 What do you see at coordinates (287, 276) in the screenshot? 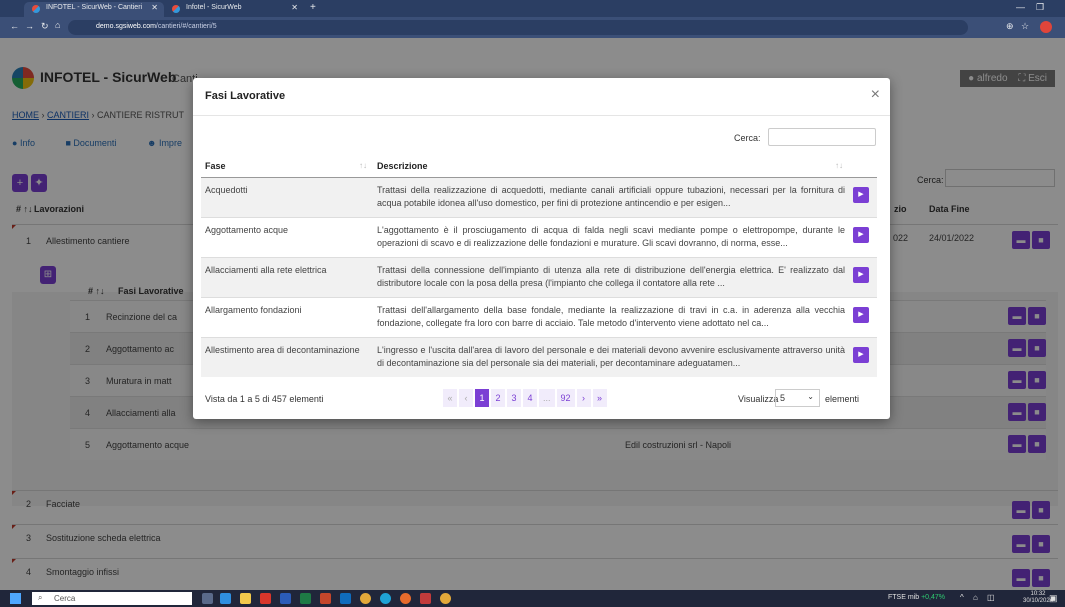
I see `cell-fase: Allacciamenti alla rete elettrica` at bounding box center [287, 276].